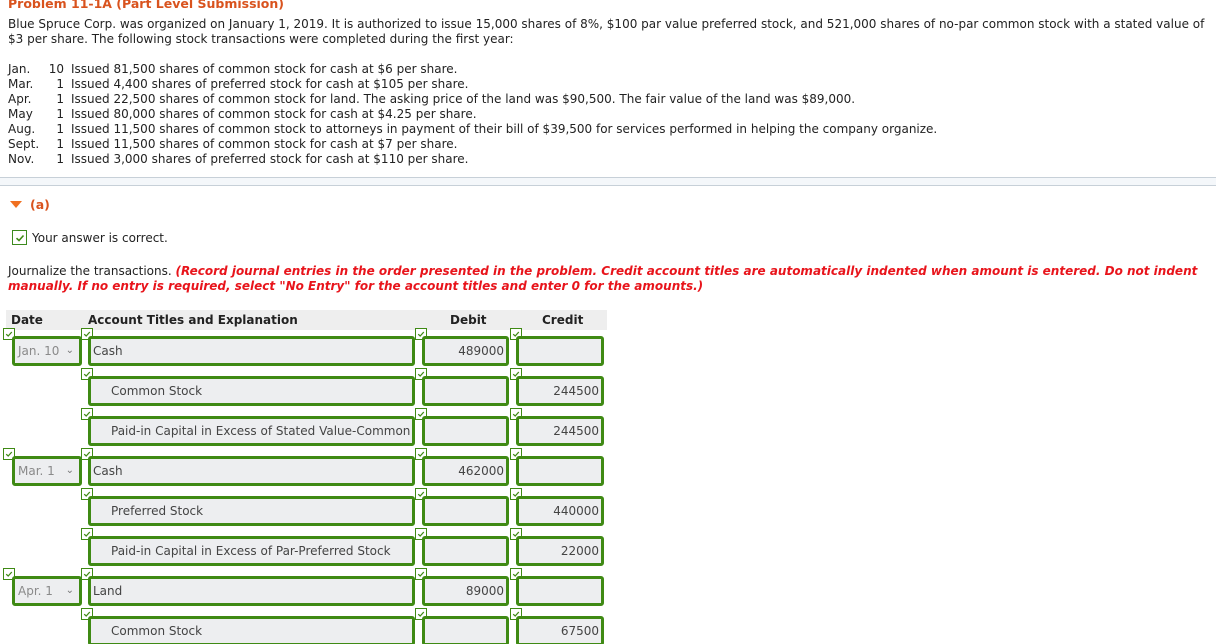 This screenshot has width=1216, height=644. I want to click on journal-row: Jan. 10 ⌄ Cash 489000, so click(310, 348).